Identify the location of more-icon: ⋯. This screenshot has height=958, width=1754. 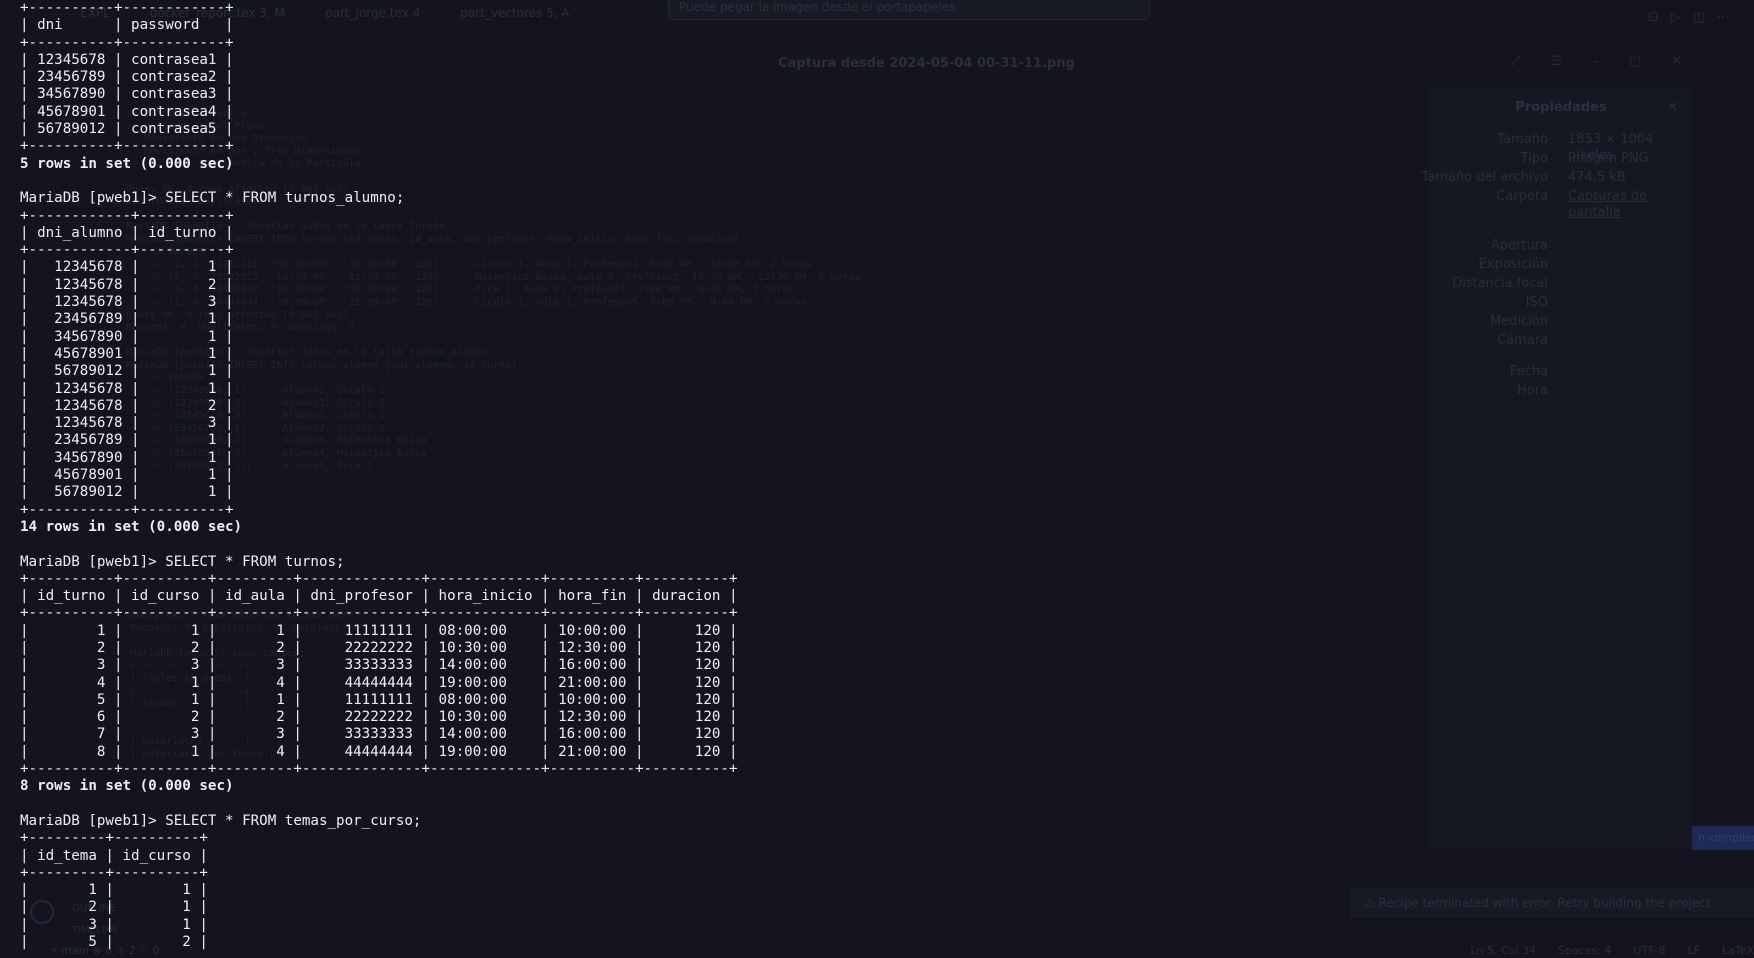
(1723, 17).